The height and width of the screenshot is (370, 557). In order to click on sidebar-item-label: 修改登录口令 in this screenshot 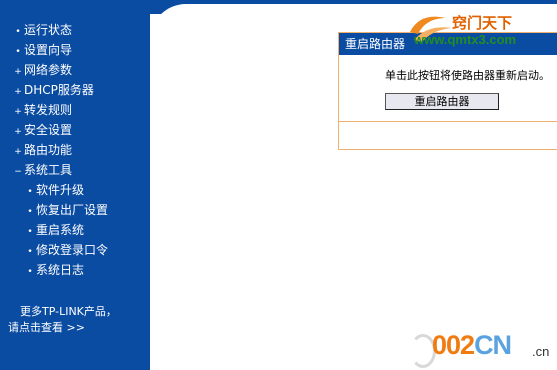, I will do `click(72, 250)`.